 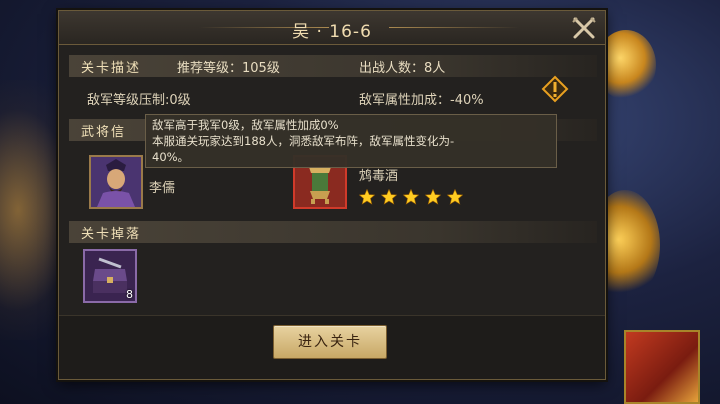 I want to click on stage-description-label: 关卡描述, so click(x=111, y=68).